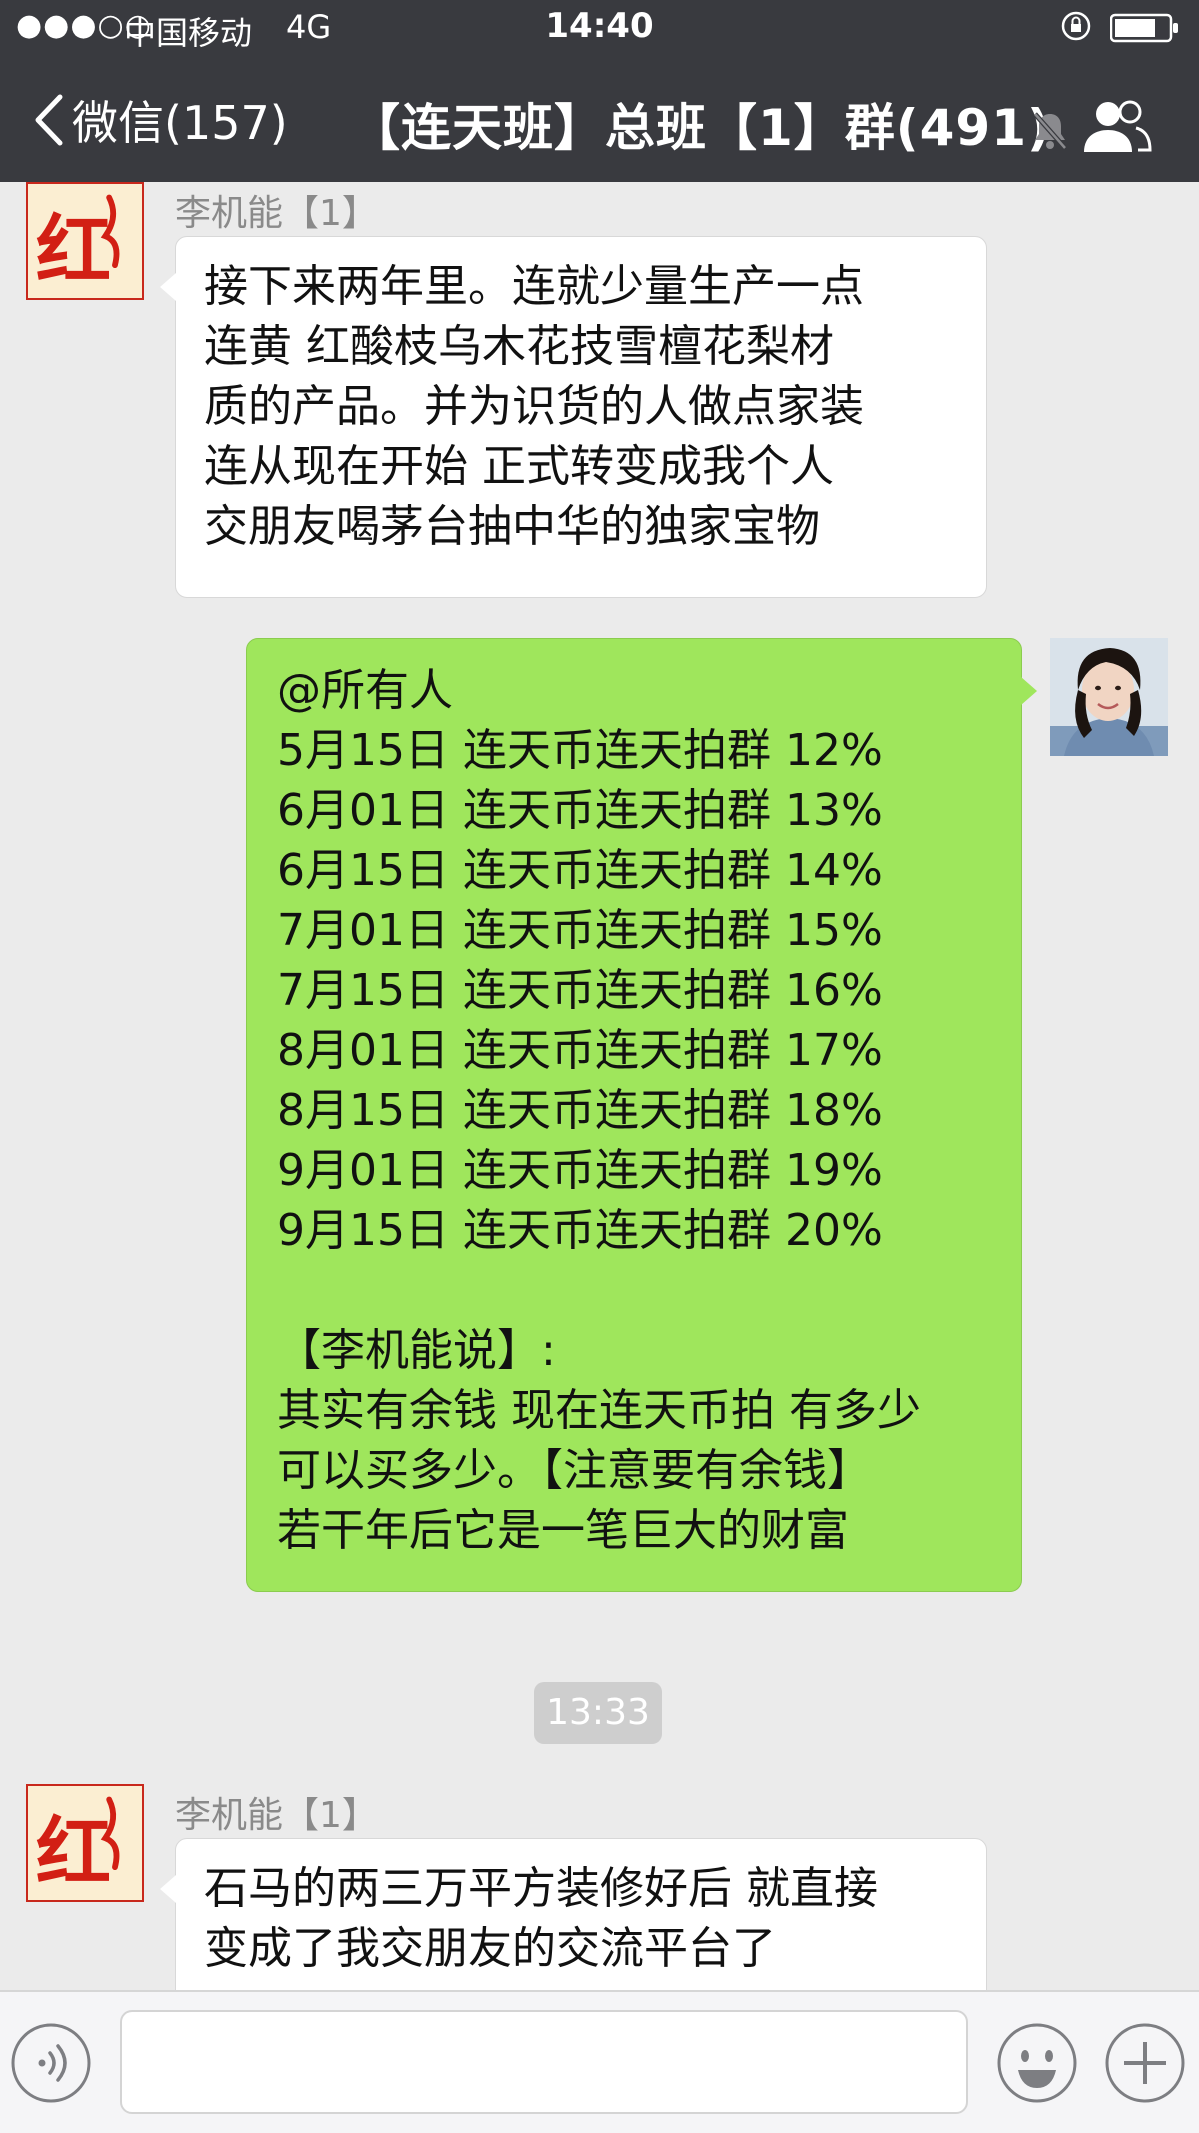  Describe the element at coordinates (573, 1914) in the screenshot. I see `message-bubble-incoming: 石马的两三万平方装修好后 就直接 变成了我交朋友的交流平台了` at that location.